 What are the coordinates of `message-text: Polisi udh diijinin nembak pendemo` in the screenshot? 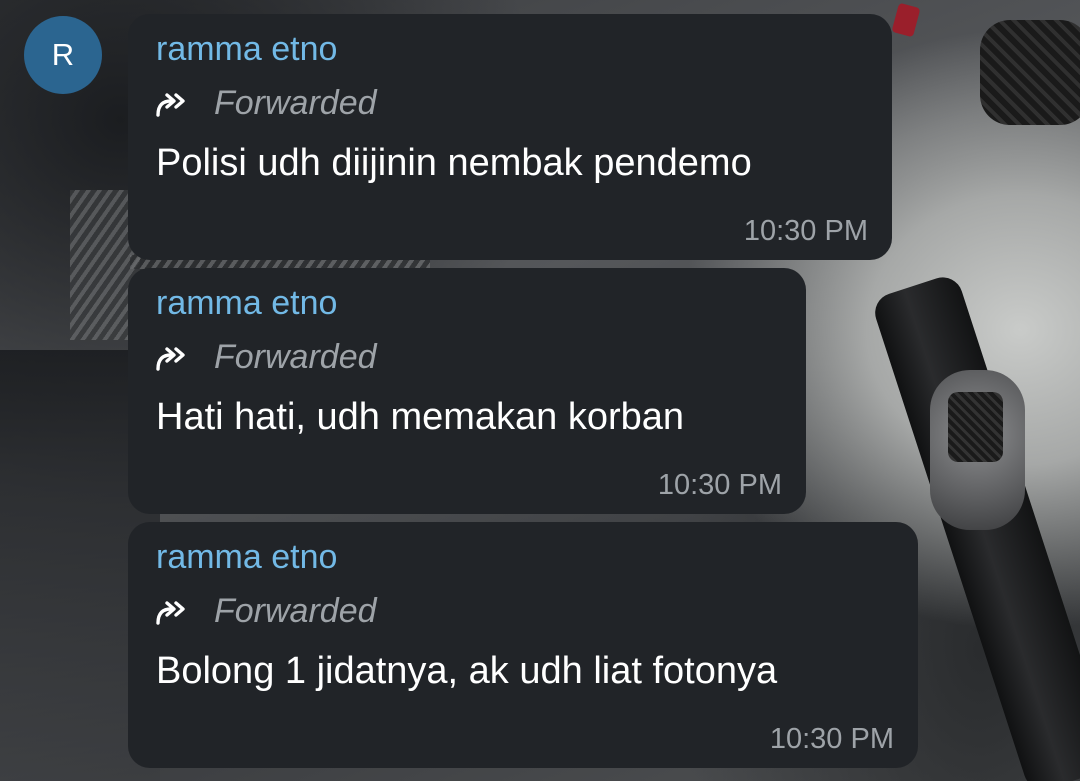 It's located at (454, 163).